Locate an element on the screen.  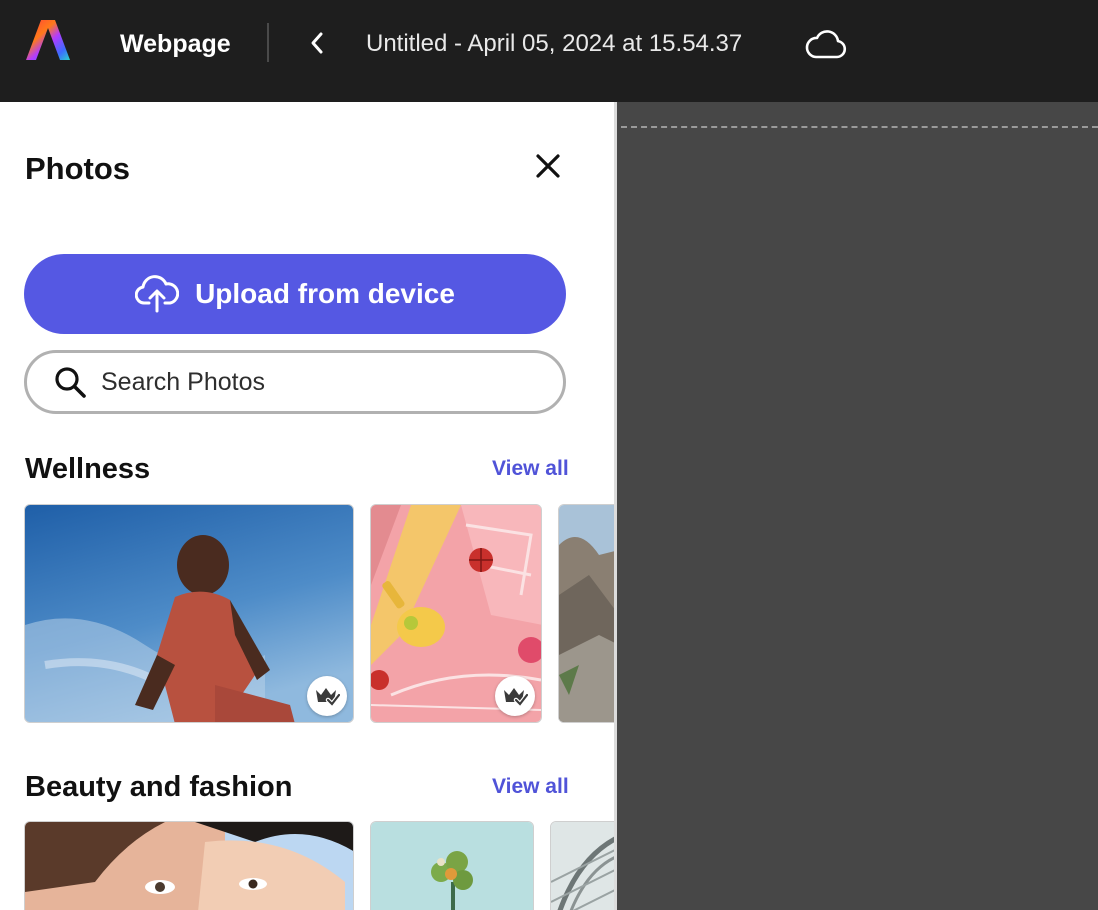
photo-flower is located at coordinates (452, 866).